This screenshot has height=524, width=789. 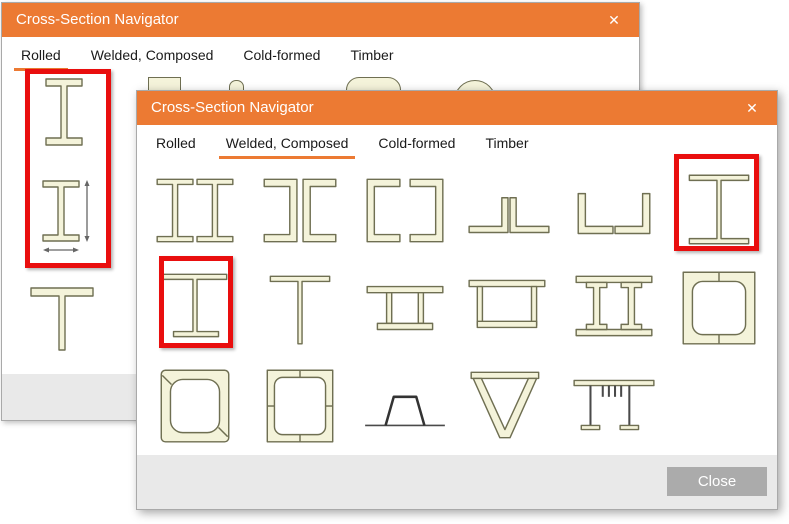 What do you see at coordinates (509, 405) in the screenshot?
I see `shape-v-section` at bounding box center [509, 405].